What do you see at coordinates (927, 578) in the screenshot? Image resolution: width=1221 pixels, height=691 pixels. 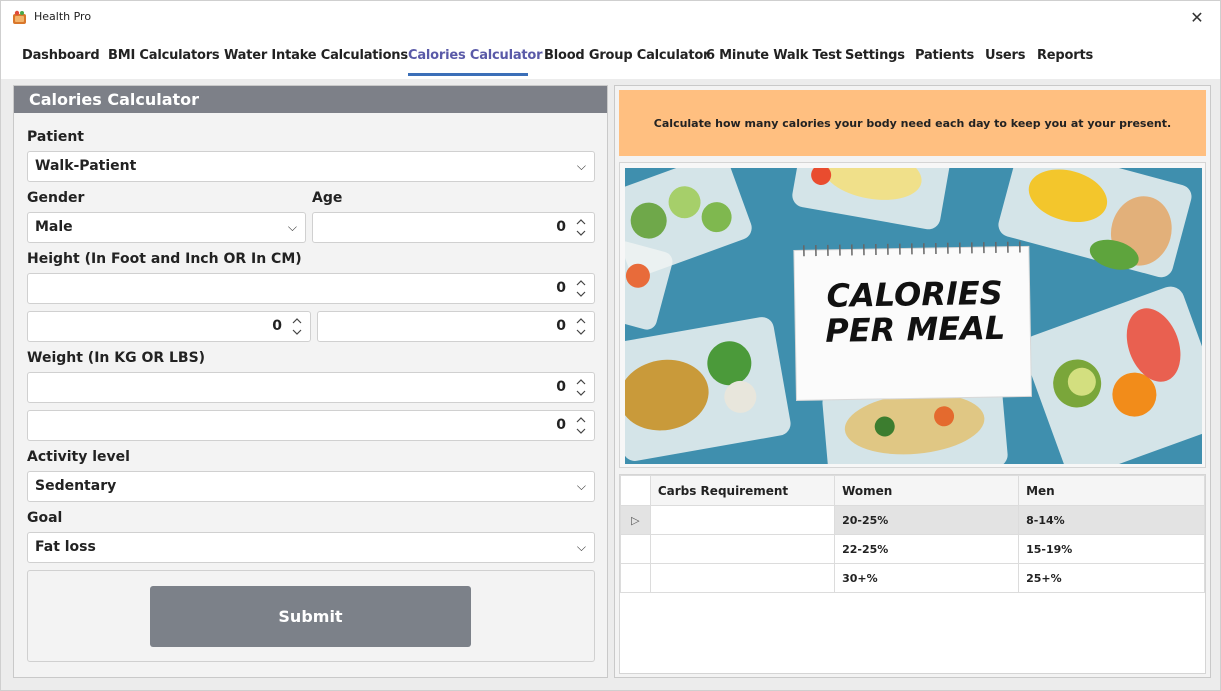 I see `cell-women: 30+%` at bounding box center [927, 578].